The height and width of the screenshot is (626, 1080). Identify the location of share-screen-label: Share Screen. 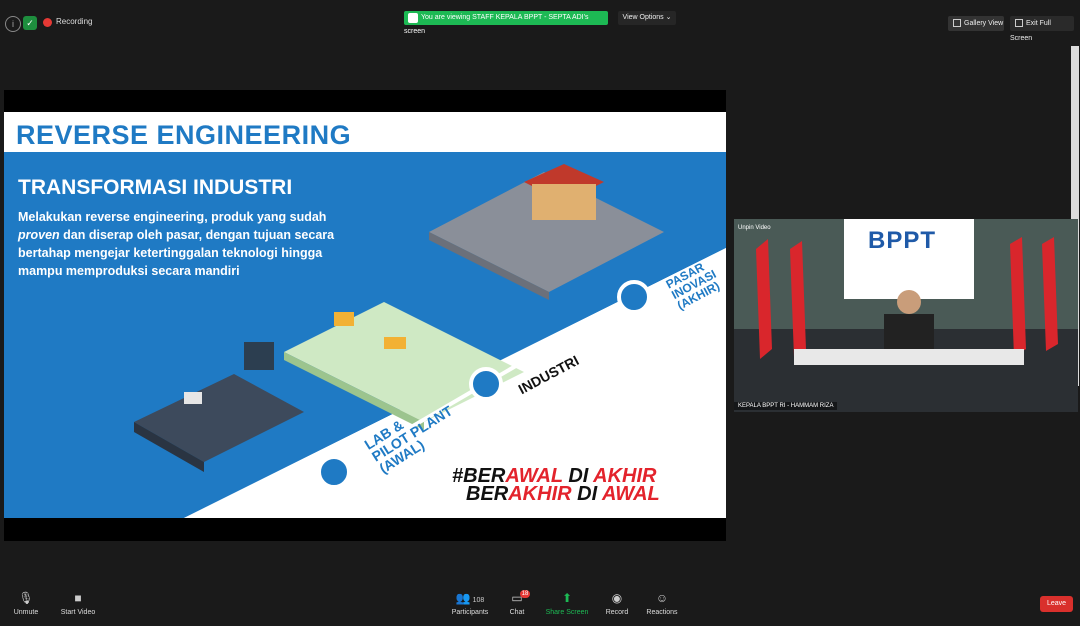
(567, 612).